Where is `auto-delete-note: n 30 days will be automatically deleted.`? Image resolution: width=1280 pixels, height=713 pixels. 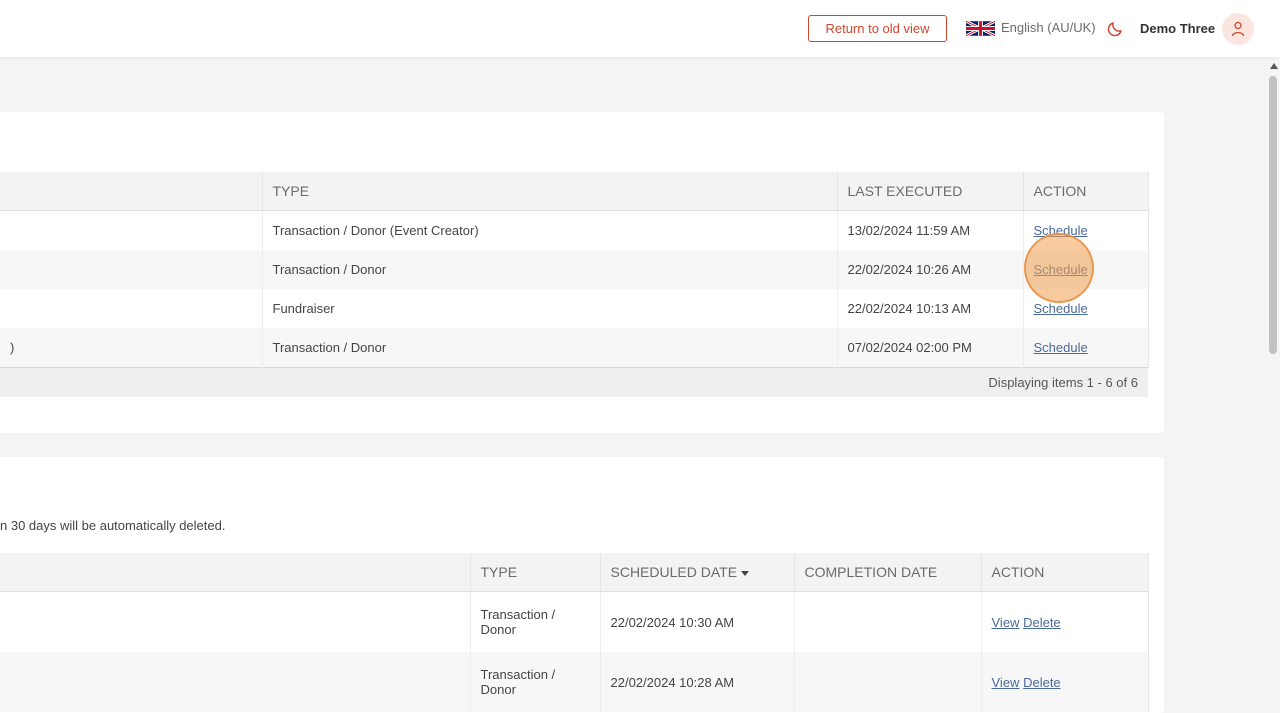 auto-delete-note: n 30 days will be automatically deleted. is located at coordinates (113, 525).